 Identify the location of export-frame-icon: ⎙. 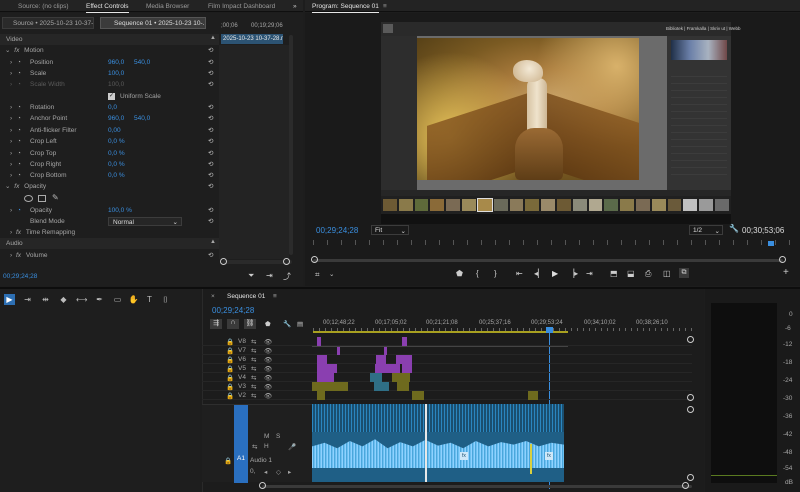
(648, 274).